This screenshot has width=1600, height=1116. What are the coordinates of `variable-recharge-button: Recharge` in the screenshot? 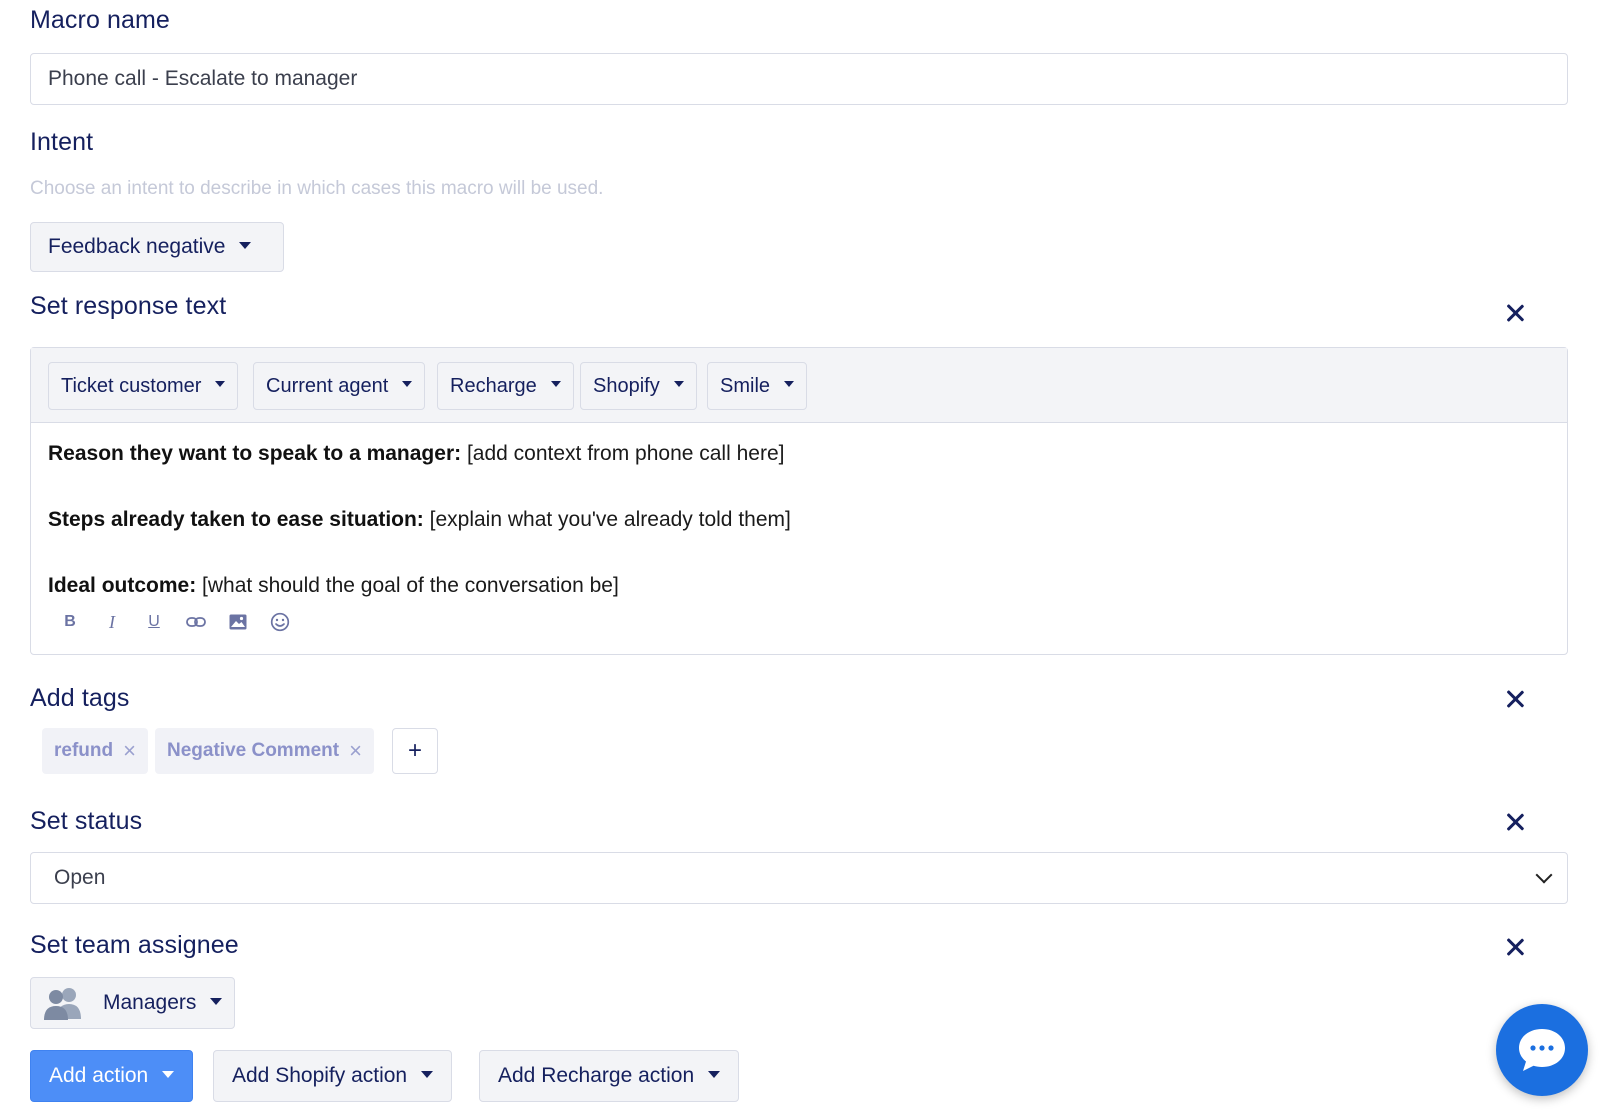 It's located at (505, 386).